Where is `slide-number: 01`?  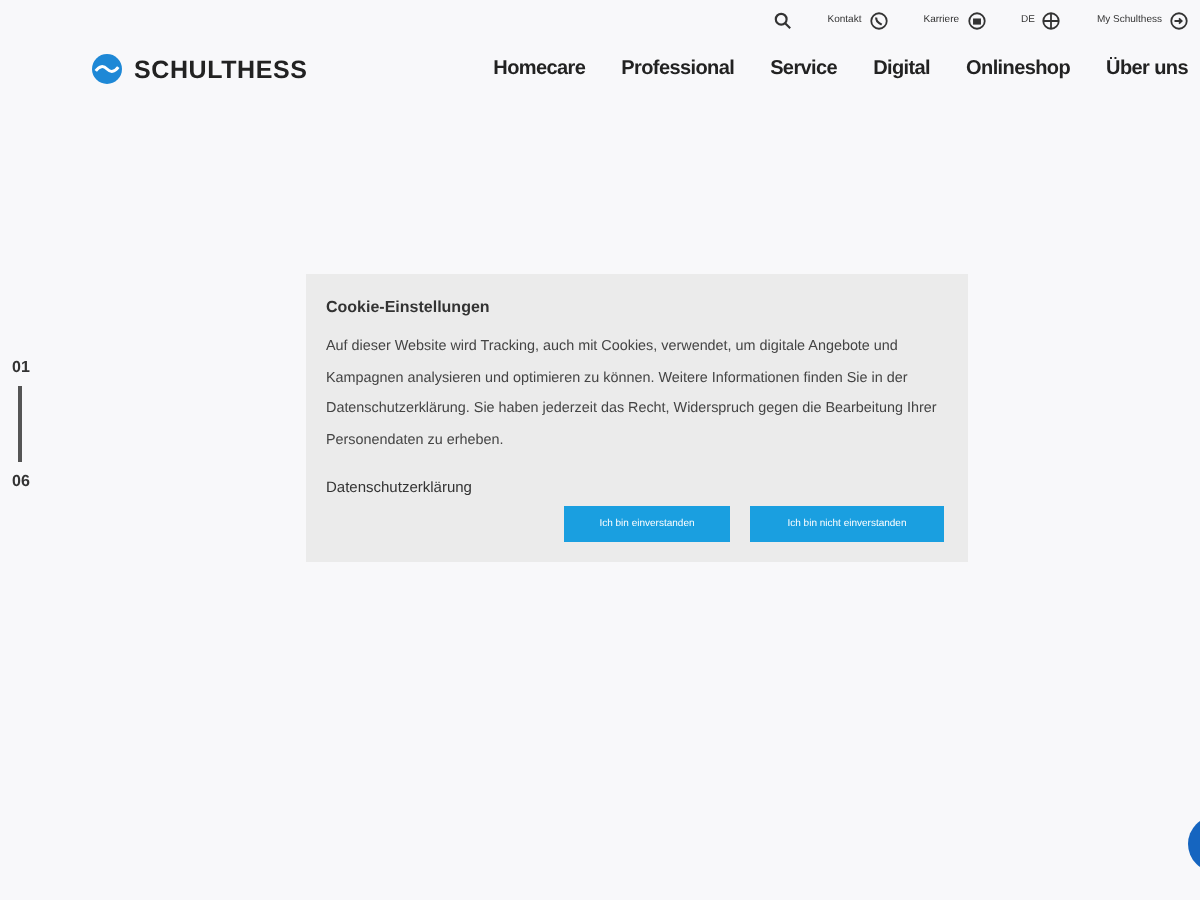 slide-number: 01 is located at coordinates (21, 367).